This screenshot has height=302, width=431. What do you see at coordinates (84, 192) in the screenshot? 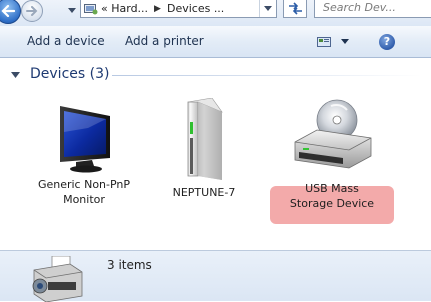
I see `device-label-monitor: Generic Non-PnP Monitor` at bounding box center [84, 192].